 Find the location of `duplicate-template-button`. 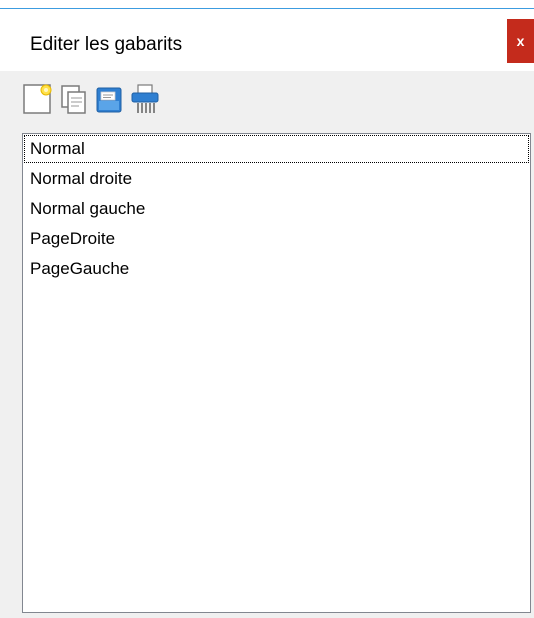

duplicate-template-button is located at coordinates (73, 99).